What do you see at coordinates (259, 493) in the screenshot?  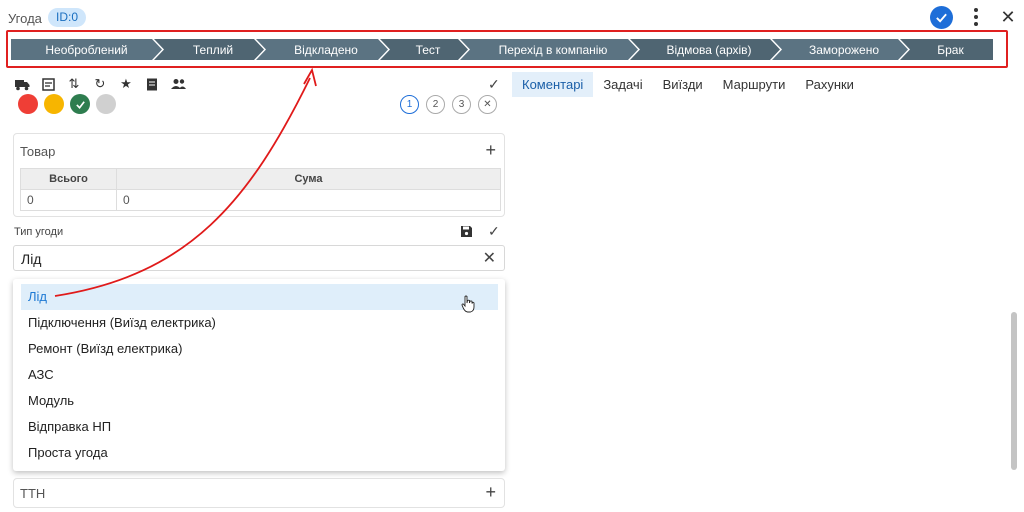 I see `ttn-card: ТТН +` at bounding box center [259, 493].